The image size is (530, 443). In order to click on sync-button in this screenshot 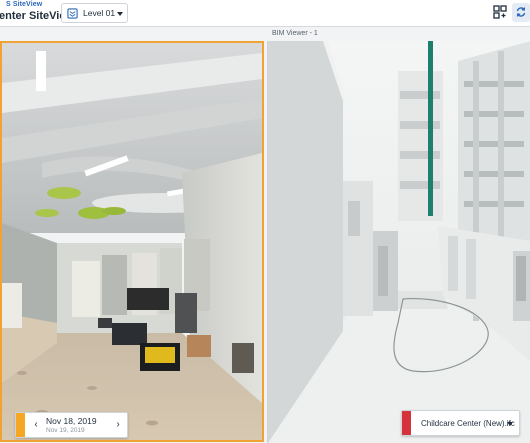, I will do `click(521, 12)`.